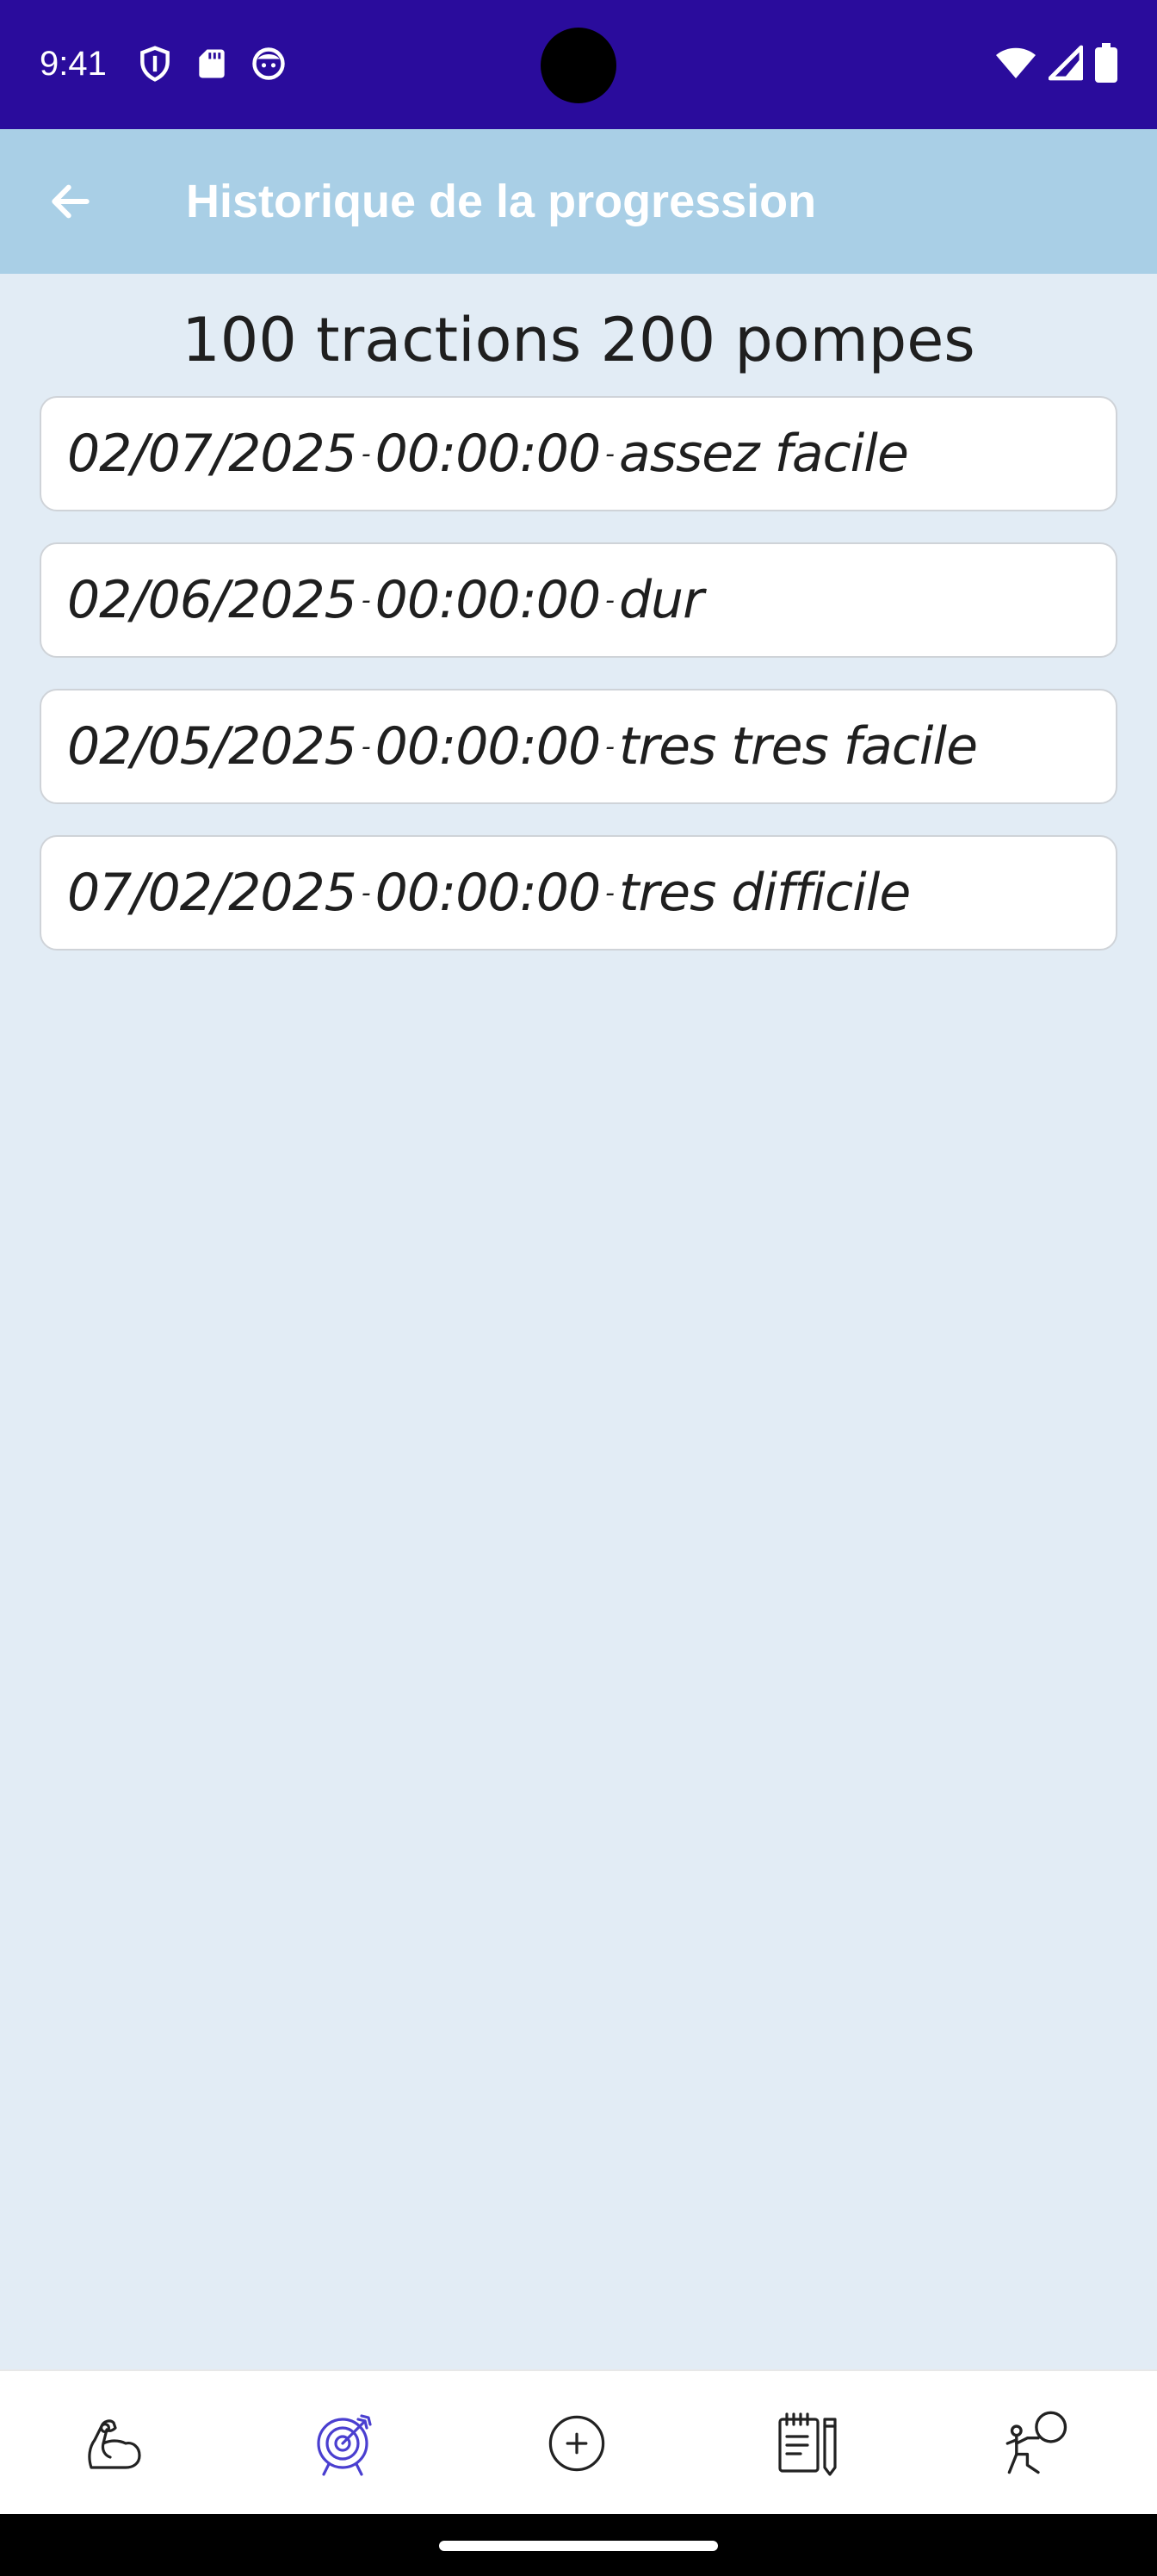  Describe the element at coordinates (1106, 63) in the screenshot. I see `battery-icon` at that location.